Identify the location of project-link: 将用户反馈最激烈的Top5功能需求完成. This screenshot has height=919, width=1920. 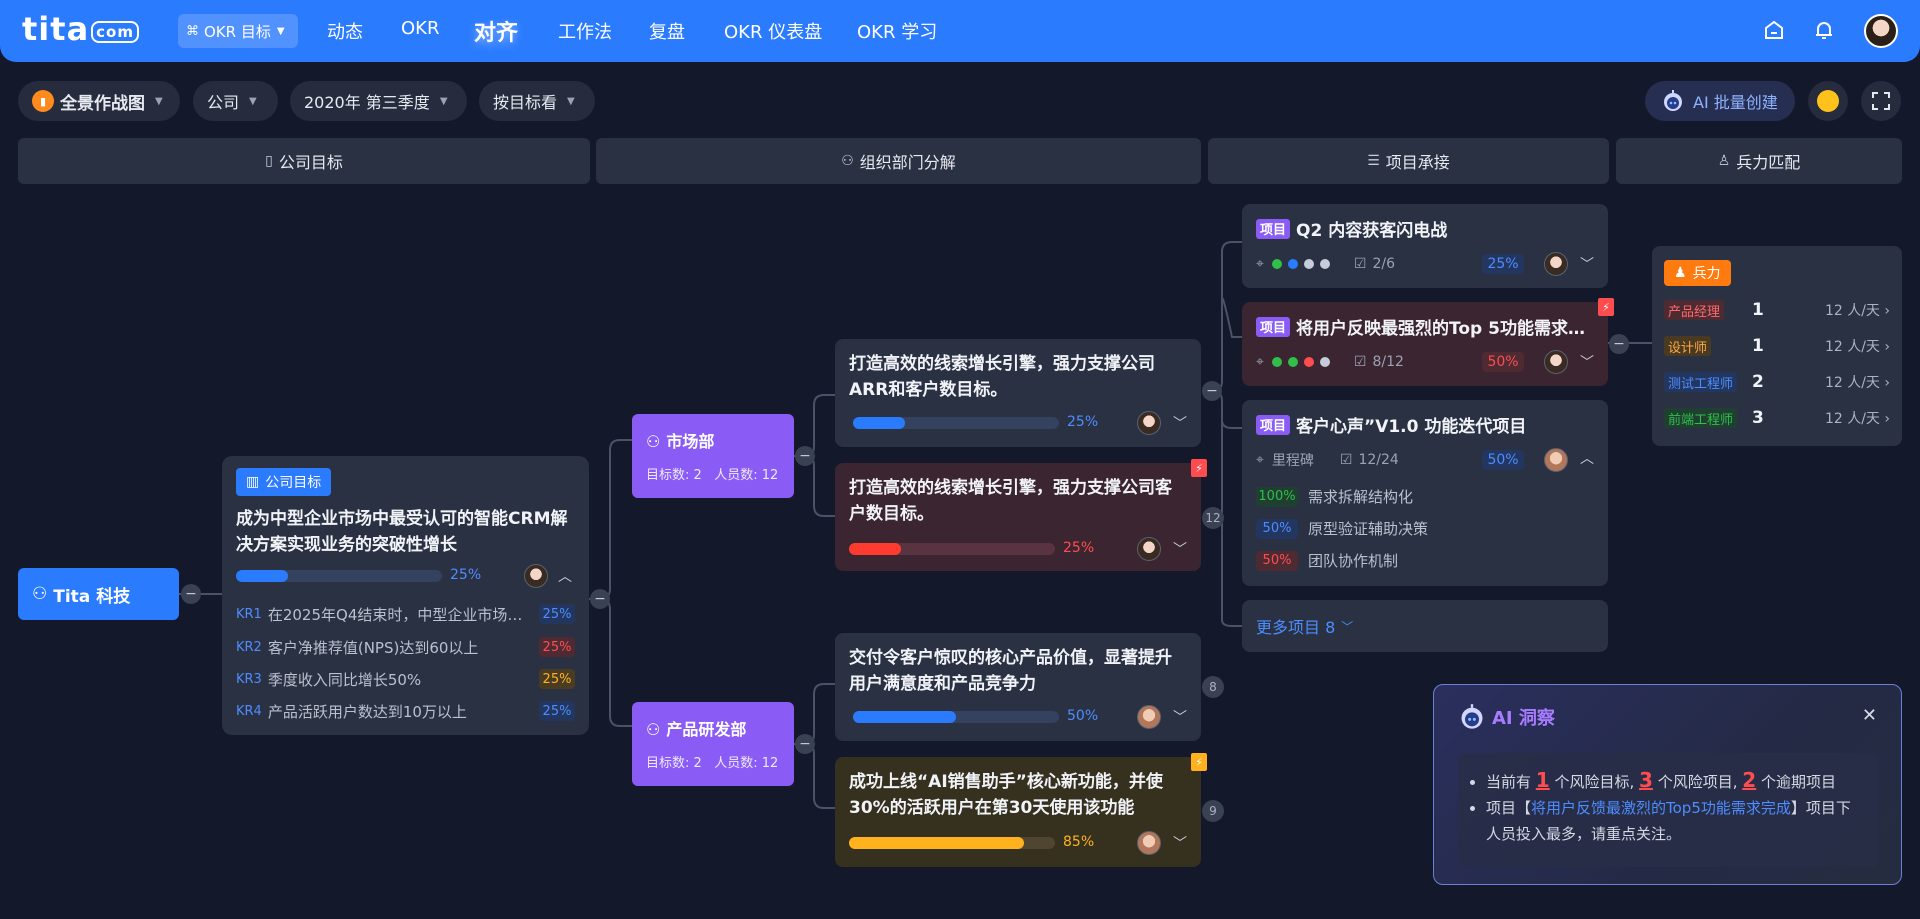
(1661, 808).